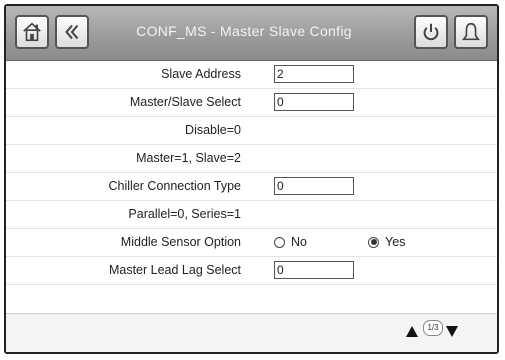 The width and height of the screenshot is (505, 360). What do you see at coordinates (395, 242) in the screenshot?
I see `middle-sensor-yes-label: Yes` at bounding box center [395, 242].